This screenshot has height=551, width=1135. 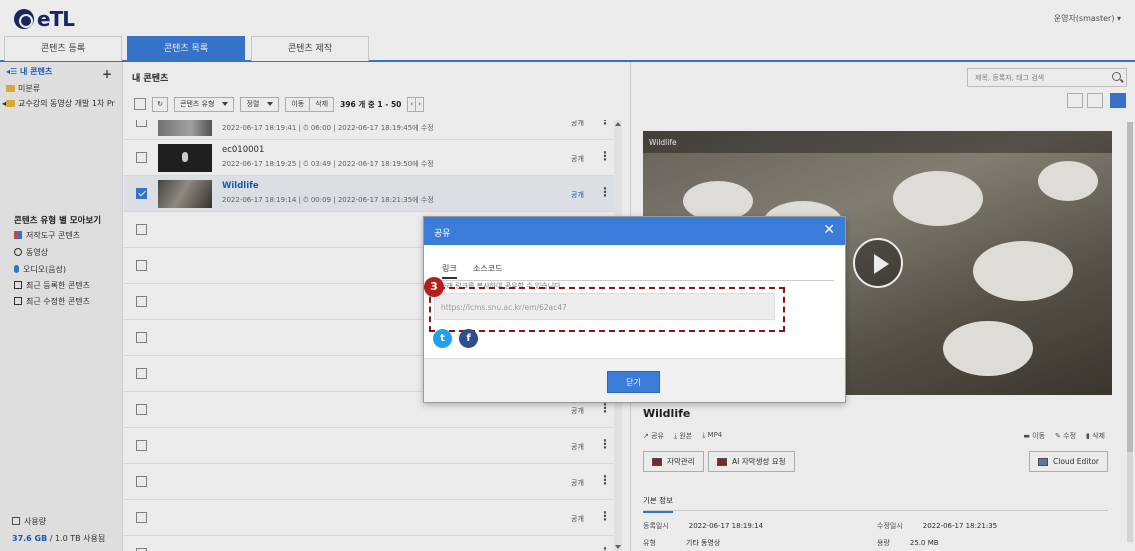 I want to click on dialog-title: 공유, so click(x=442, y=234).